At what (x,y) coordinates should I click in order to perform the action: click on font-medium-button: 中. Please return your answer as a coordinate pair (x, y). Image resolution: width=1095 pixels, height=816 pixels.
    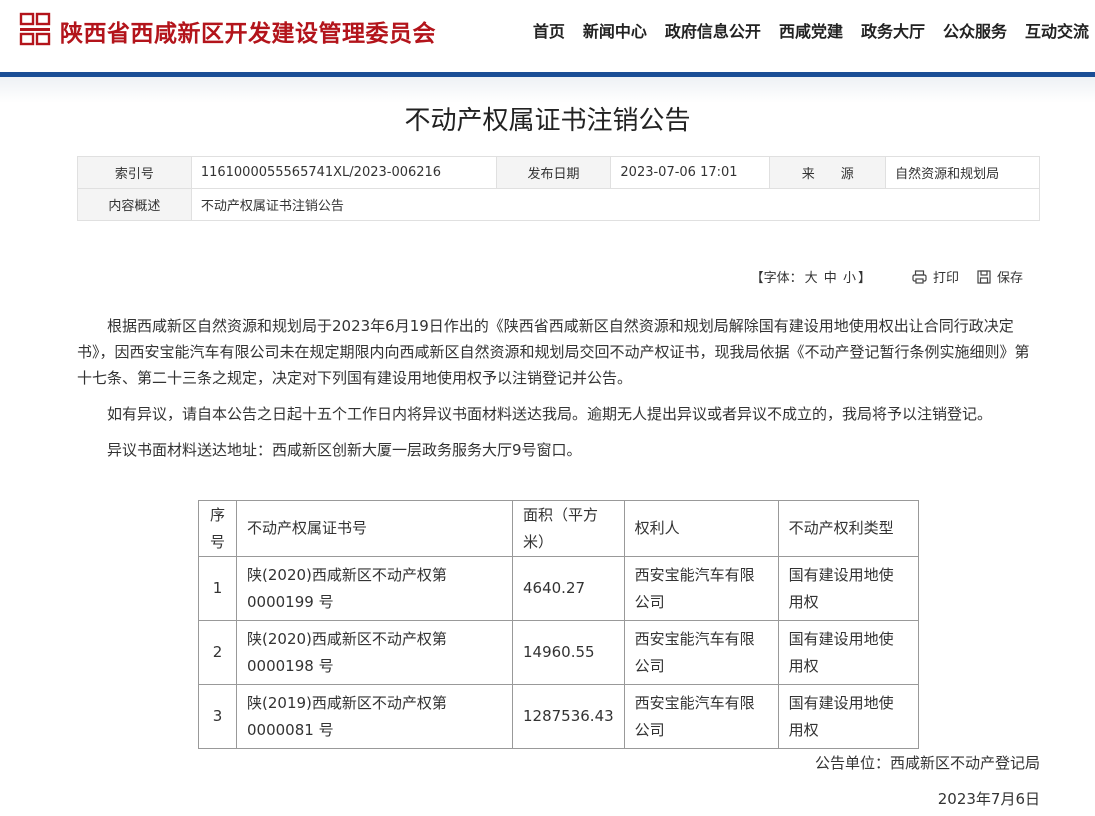
    Looking at the image, I should click on (830, 278).